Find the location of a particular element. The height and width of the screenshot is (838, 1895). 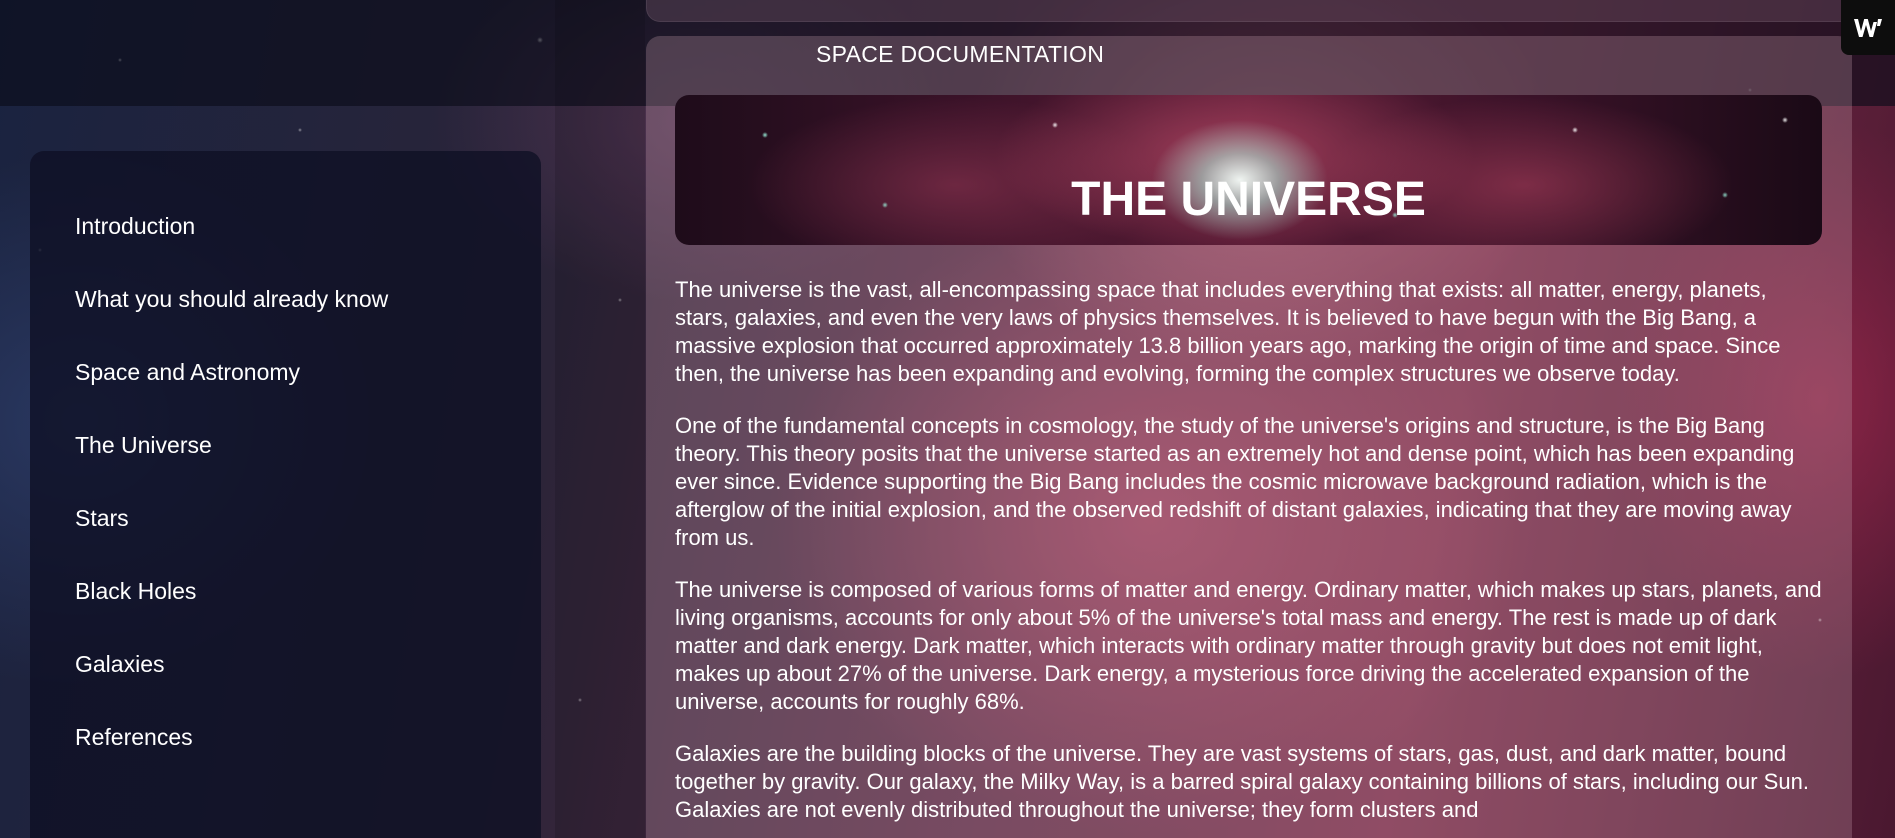

nav-link-stars: Stars is located at coordinates (231, 541).